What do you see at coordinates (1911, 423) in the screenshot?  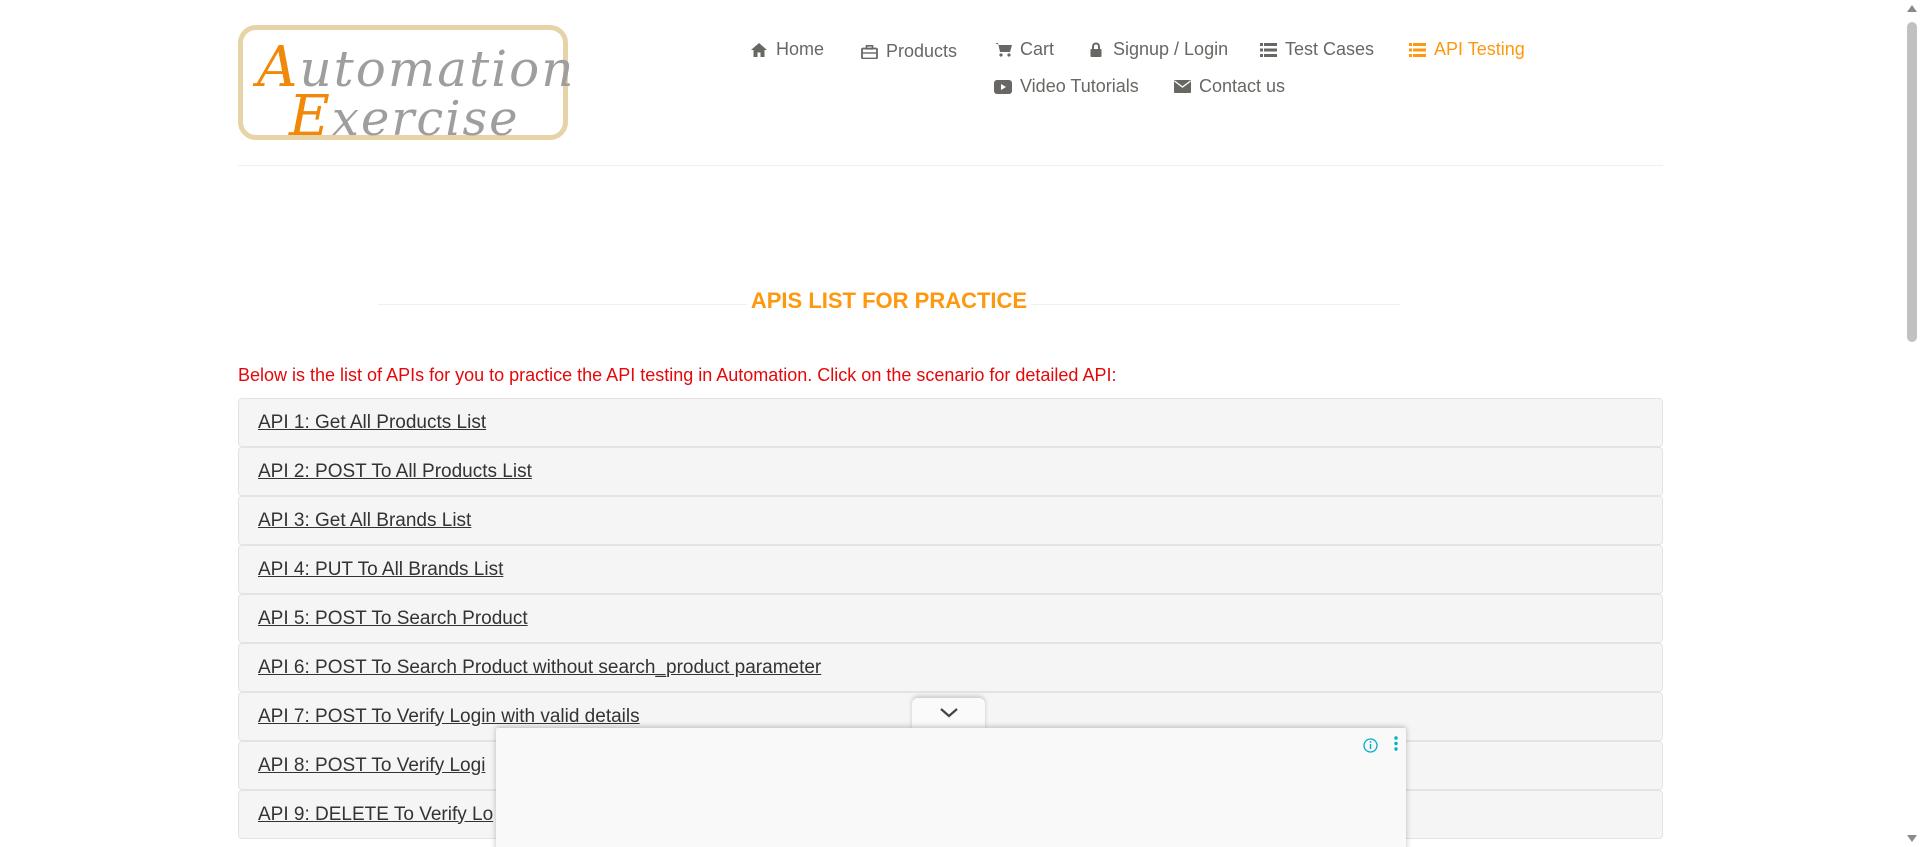 I see `page-scrollbar` at bounding box center [1911, 423].